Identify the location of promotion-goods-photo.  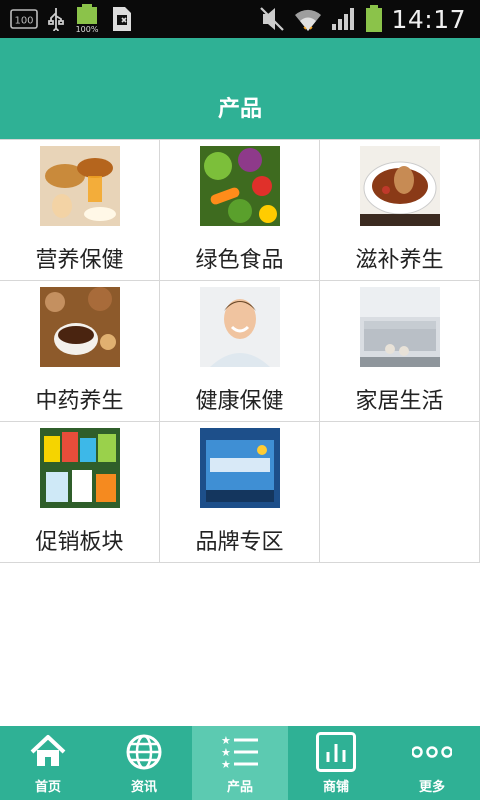
(80, 468).